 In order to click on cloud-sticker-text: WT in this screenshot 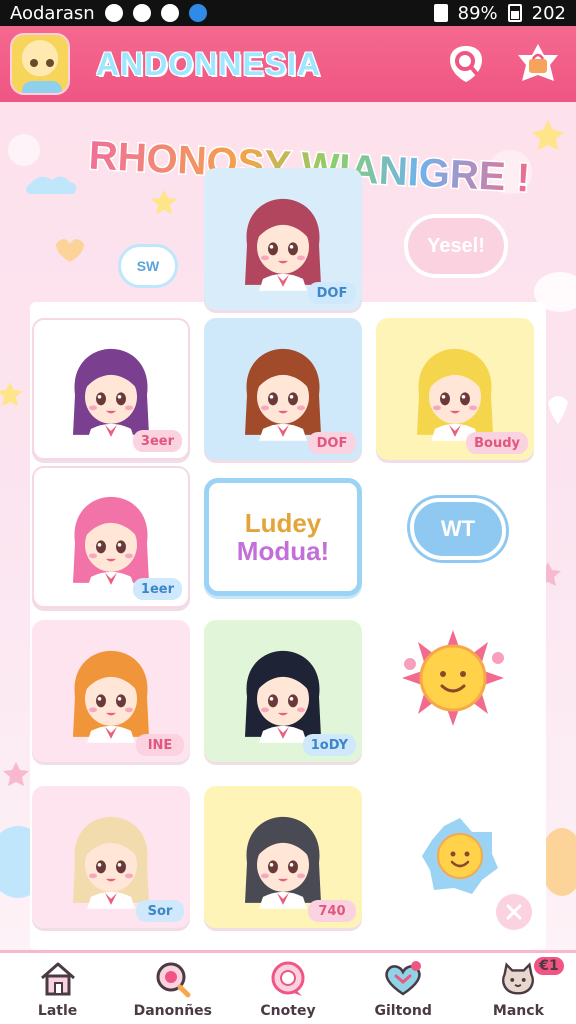, I will do `click(458, 528)`.